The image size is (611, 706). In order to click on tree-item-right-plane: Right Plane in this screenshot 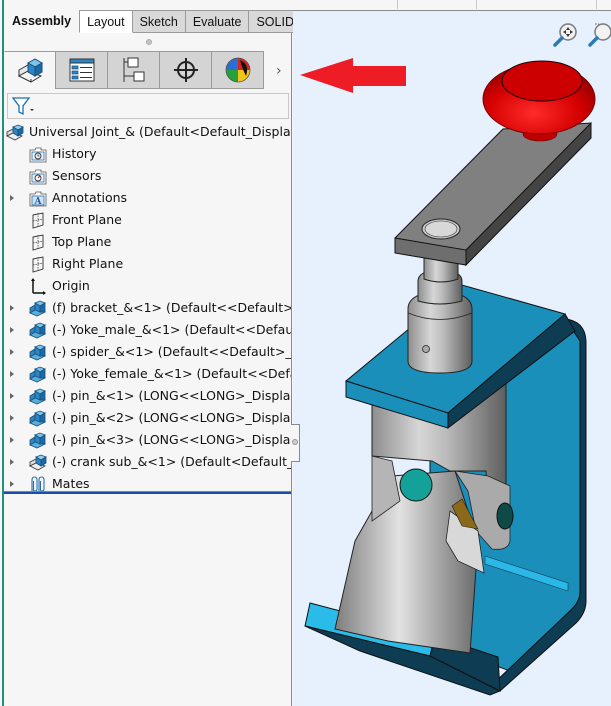, I will do `click(147, 264)`.